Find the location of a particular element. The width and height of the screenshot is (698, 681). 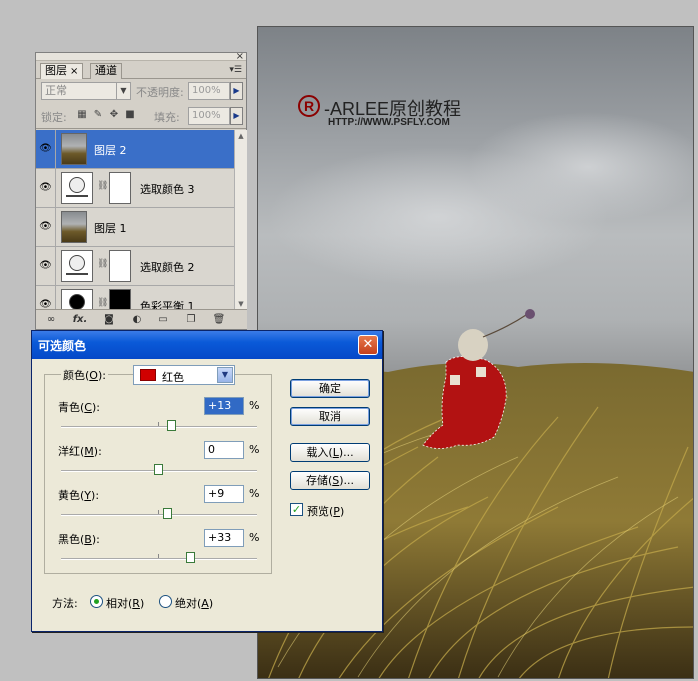

registered-logo-icon: R is located at coordinates (309, 106).